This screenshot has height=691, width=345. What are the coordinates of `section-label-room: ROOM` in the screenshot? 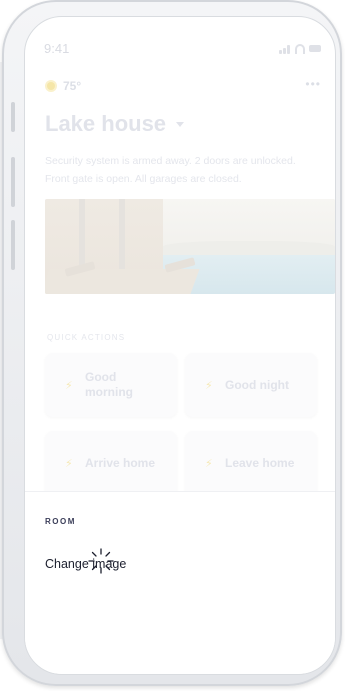 It's located at (60, 521).